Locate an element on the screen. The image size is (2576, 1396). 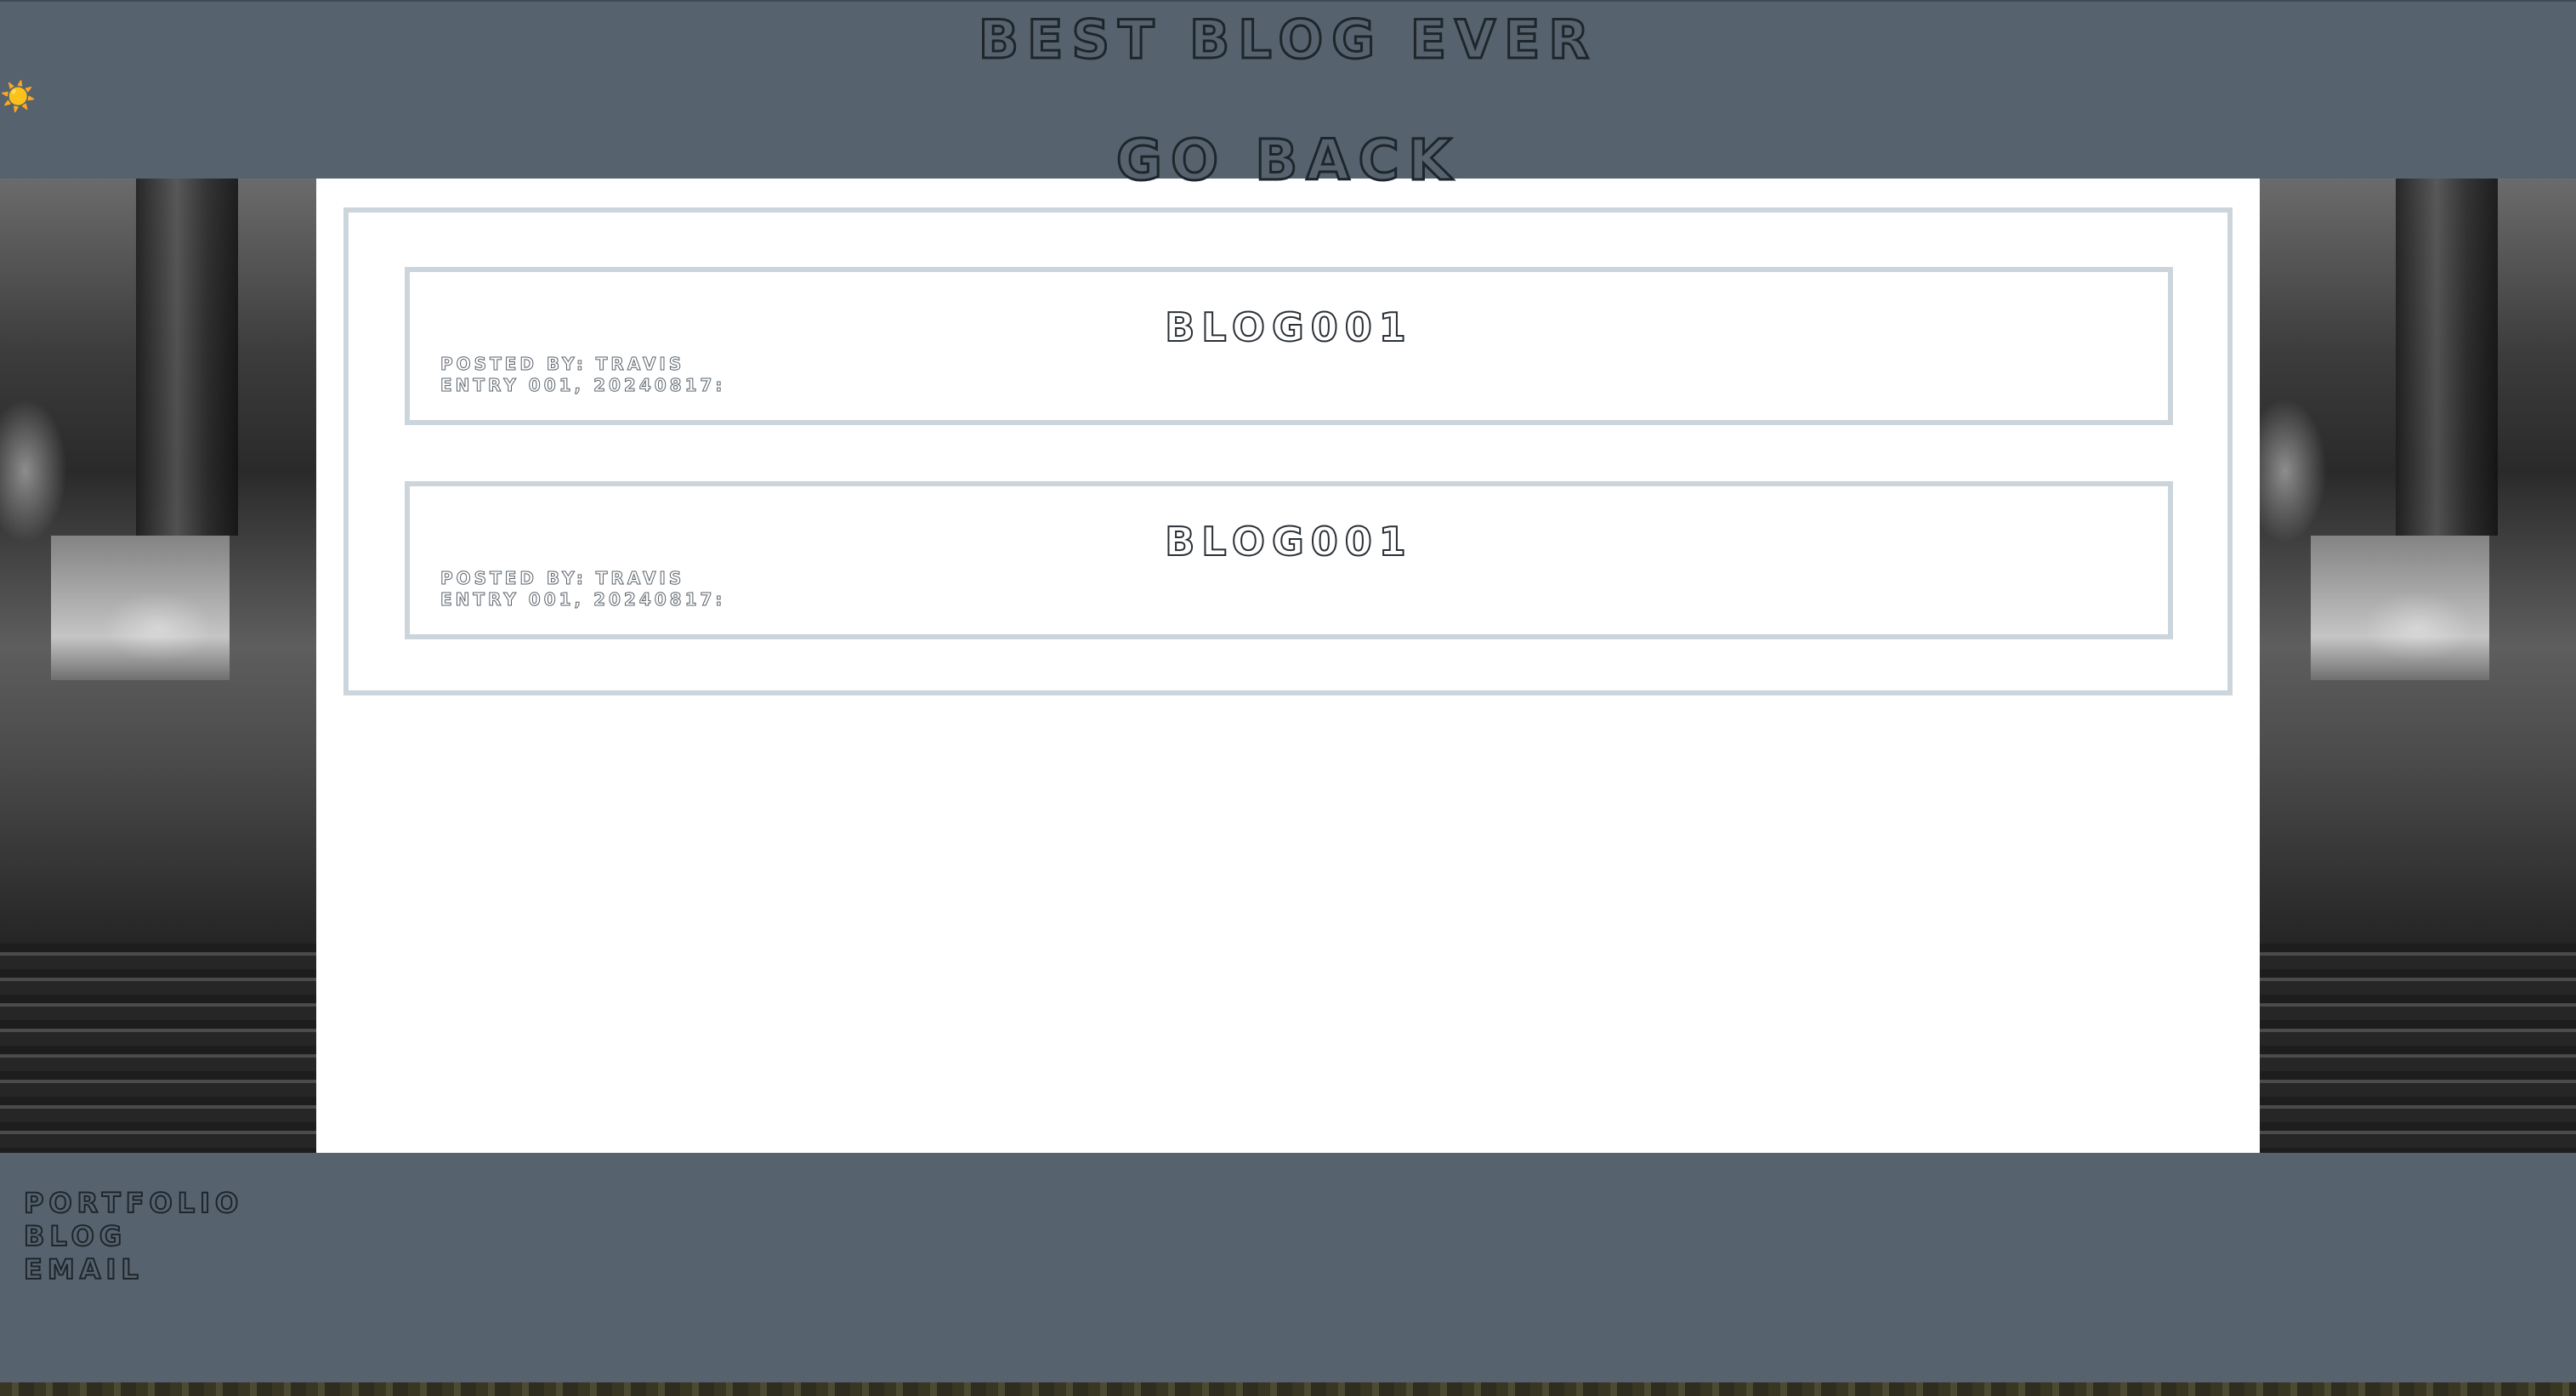
background-image-right is located at coordinates (2418, 666).